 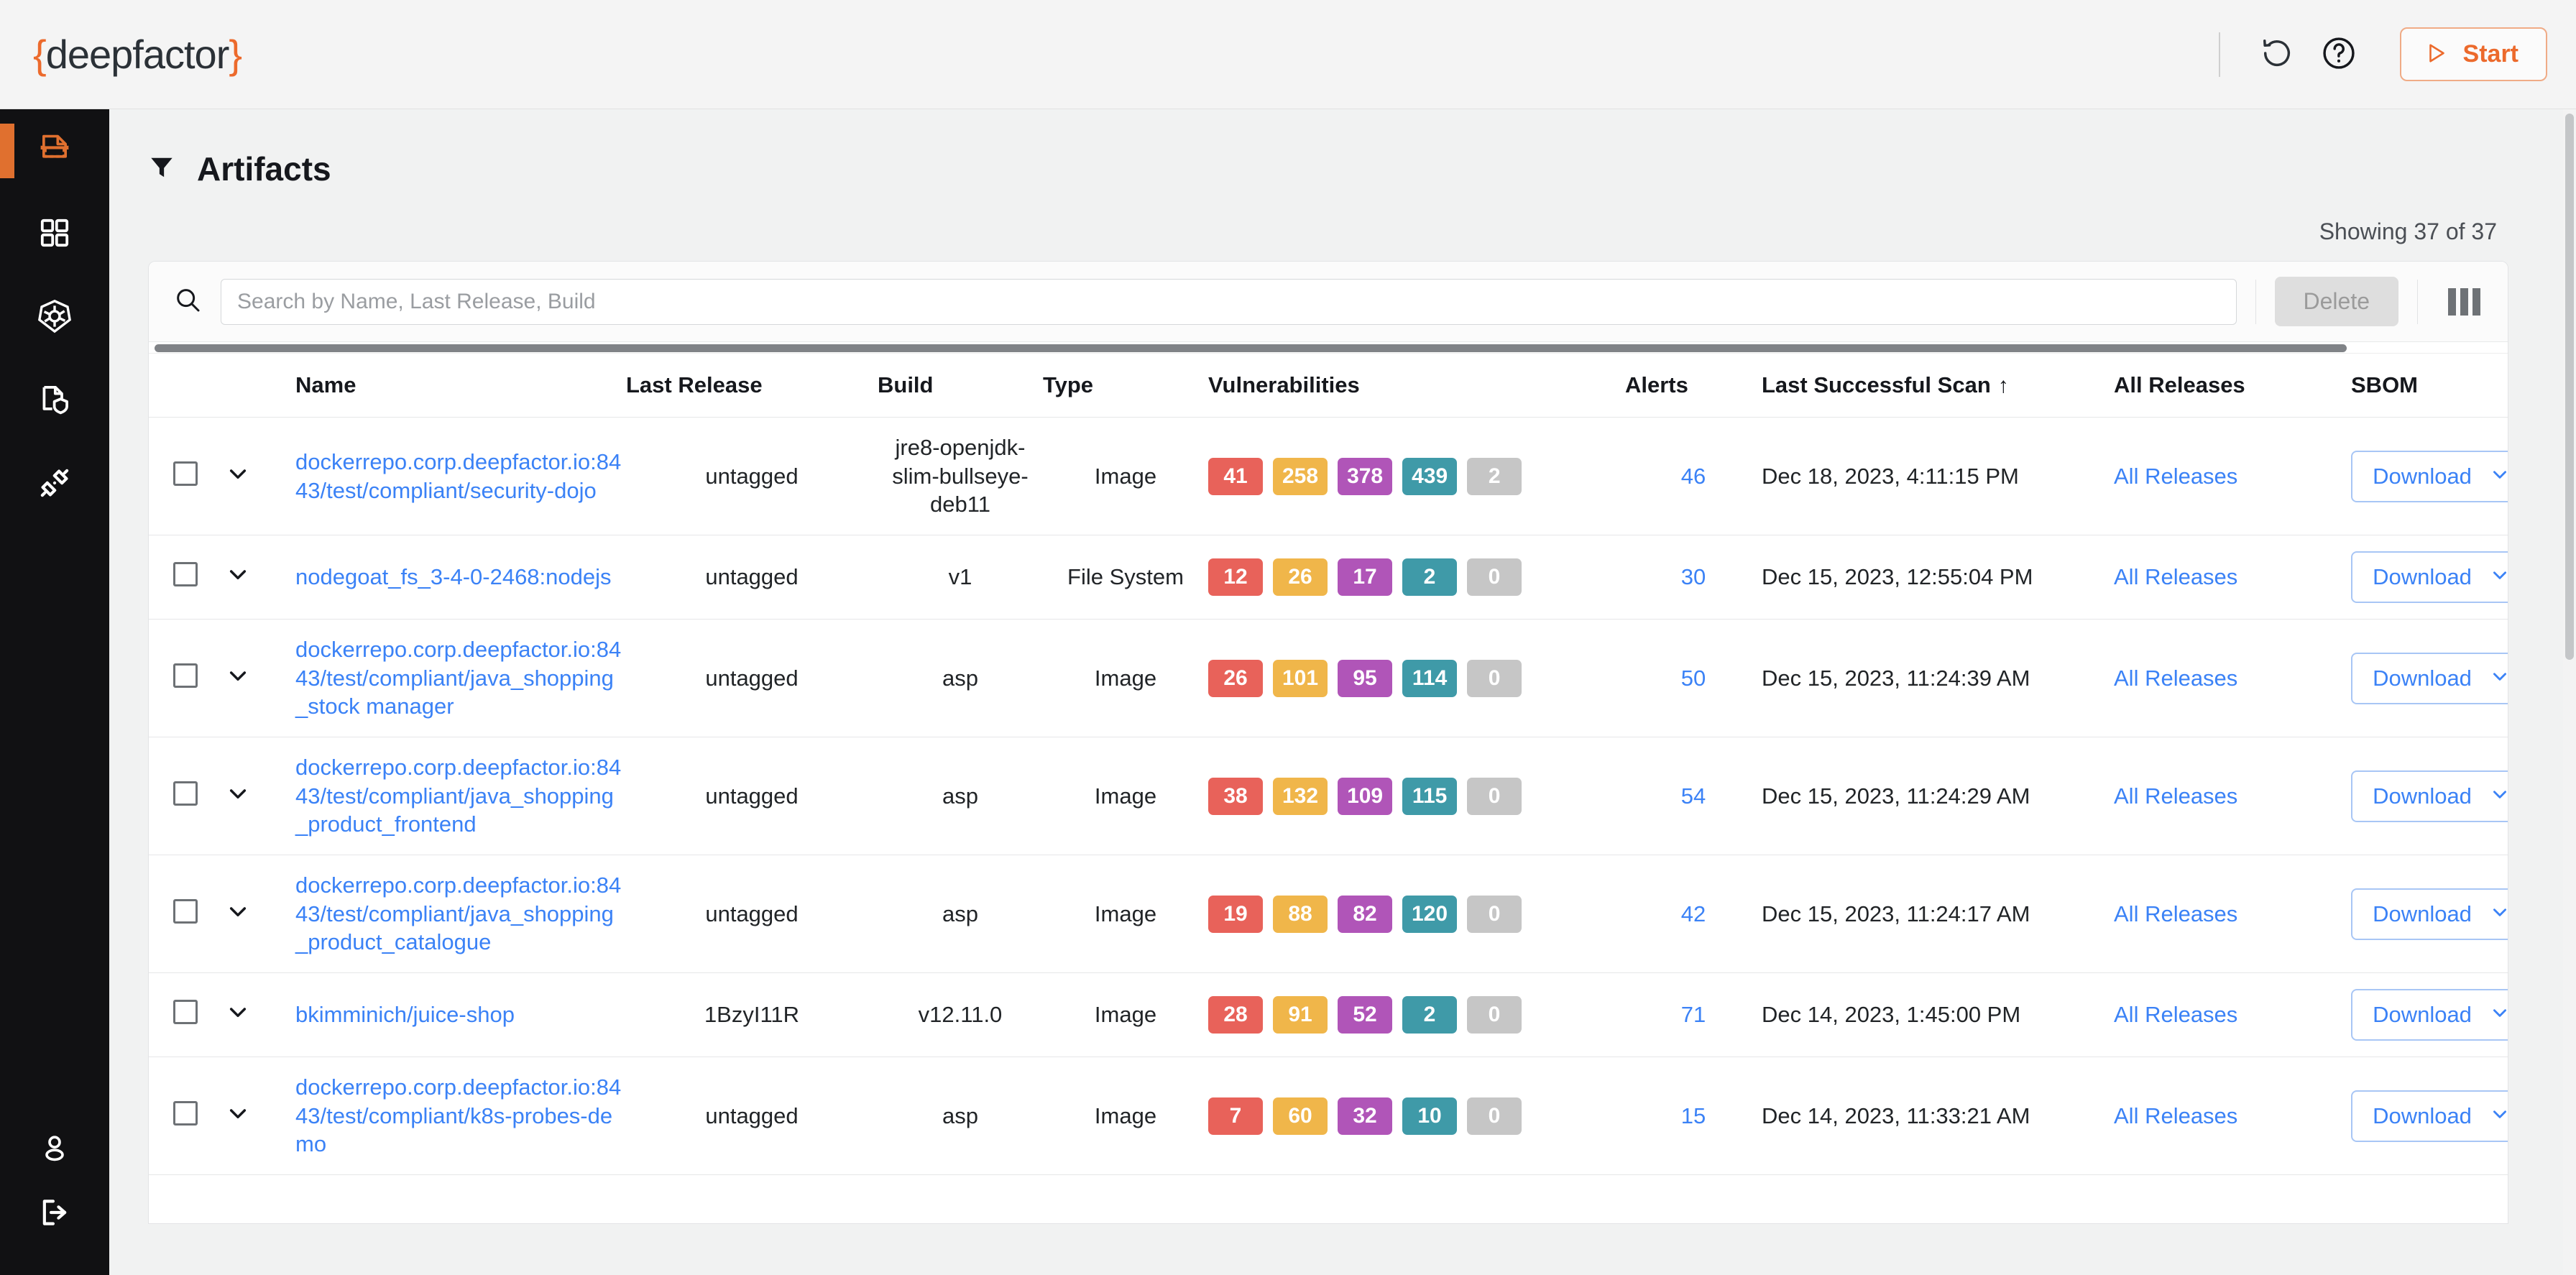 I want to click on column-header-all-releases: All Releases, so click(x=2232, y=386).